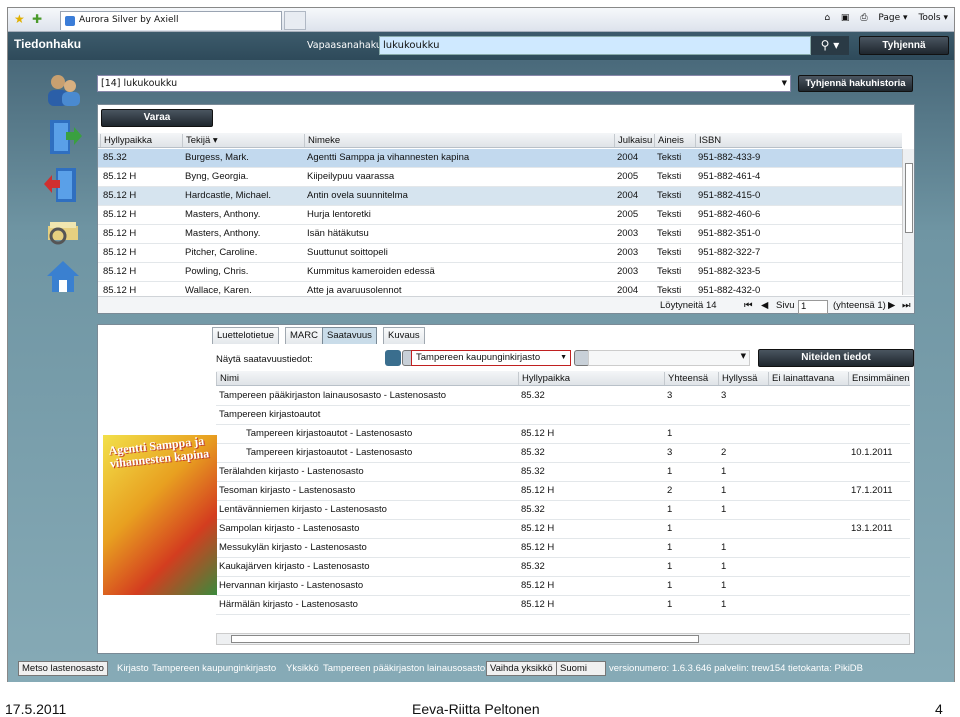 The image size is (960, 717). I want to click on cover-title: Agentti Samppa ja vihannesten kapina, so click(158, 452).